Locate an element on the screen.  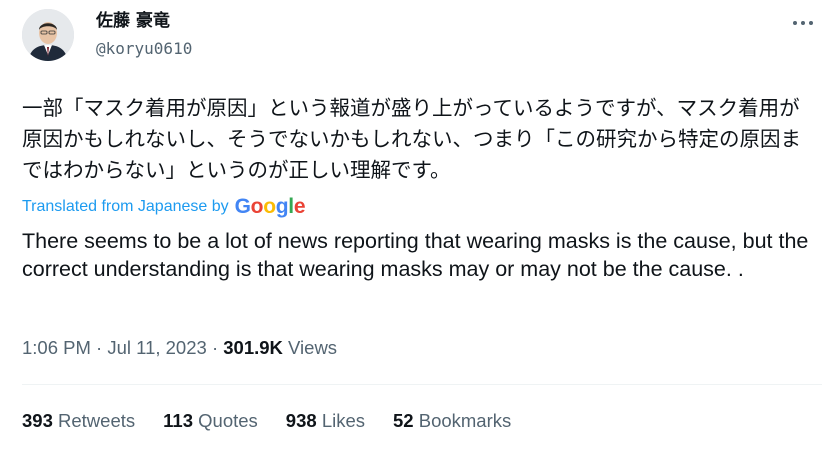
stat-retweets: 393 Retweets is located at coordinates (78, 421).